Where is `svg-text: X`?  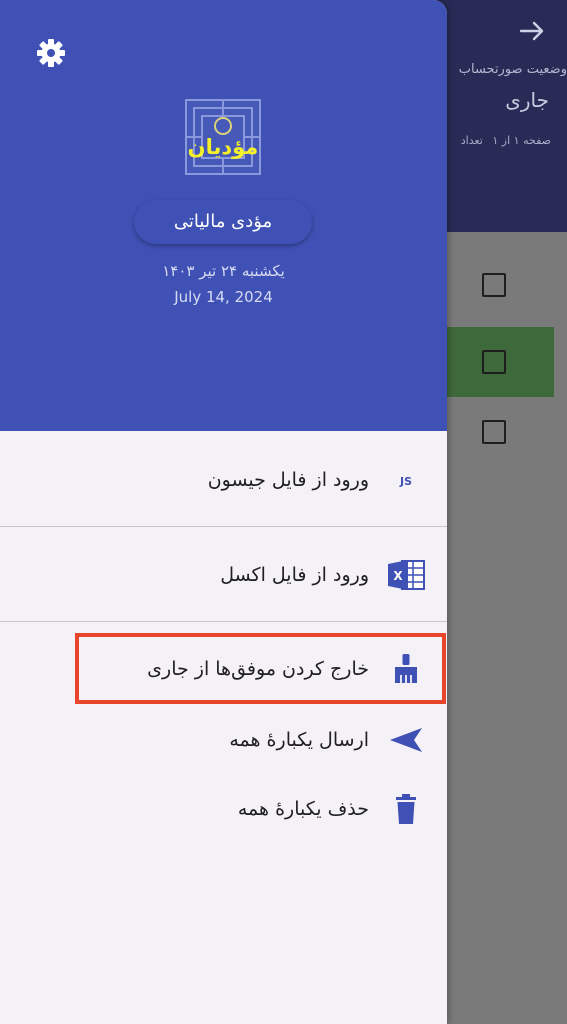
svg-text: X is located at coordinates (398, 576).